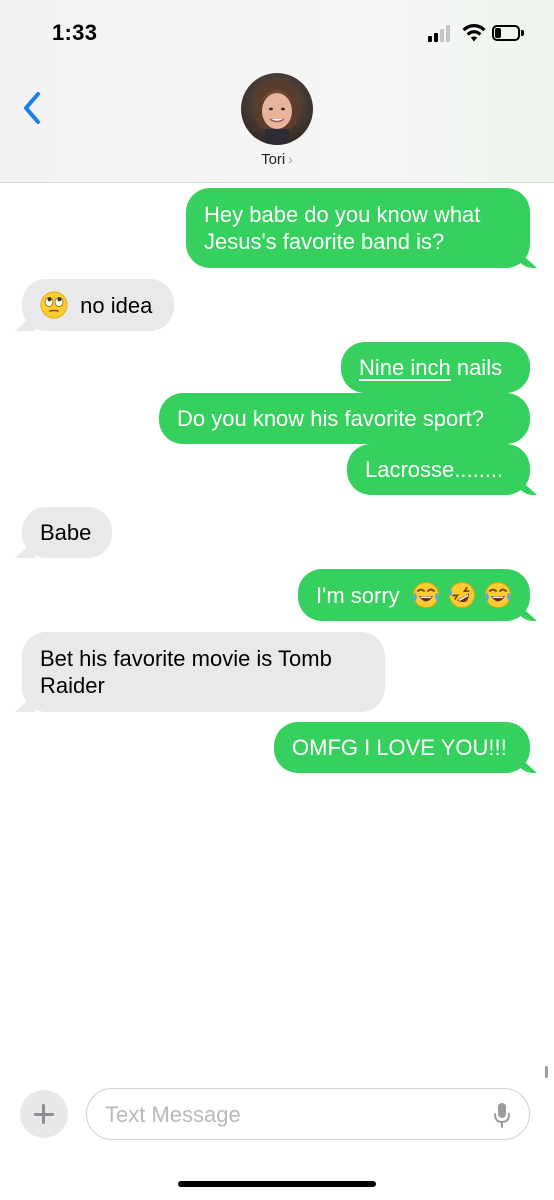 This screenshot has height=1200, width=554. Describe the element at coordinates (342, 214) in the screenshot. I see `message-text: Hey babe do you know what` at that location.